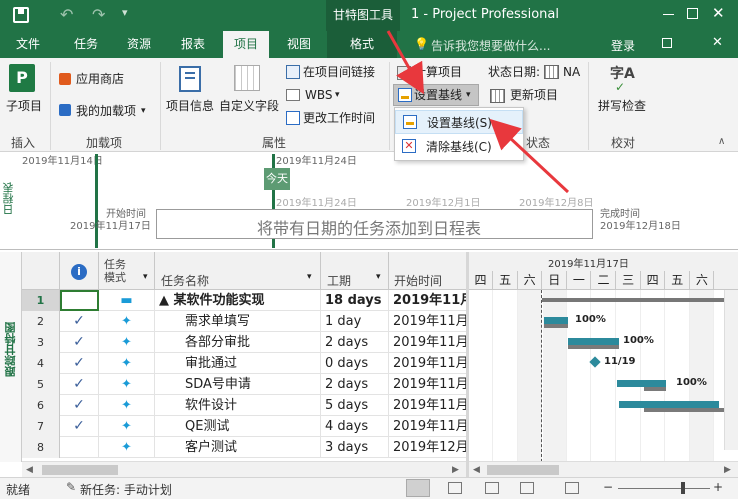  Describe the element at coordinates (455, 488) in the screenshot. I see `view-taskusage-icon` at that location.